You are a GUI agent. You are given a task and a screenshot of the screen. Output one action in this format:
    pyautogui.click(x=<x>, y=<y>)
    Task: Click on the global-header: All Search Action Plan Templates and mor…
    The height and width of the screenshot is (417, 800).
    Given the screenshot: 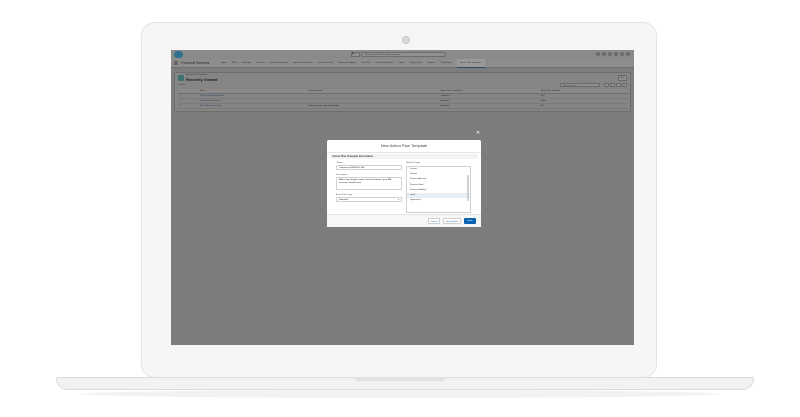 What is the action you would take?
    pyautogui.click(x=402, y=54)
    